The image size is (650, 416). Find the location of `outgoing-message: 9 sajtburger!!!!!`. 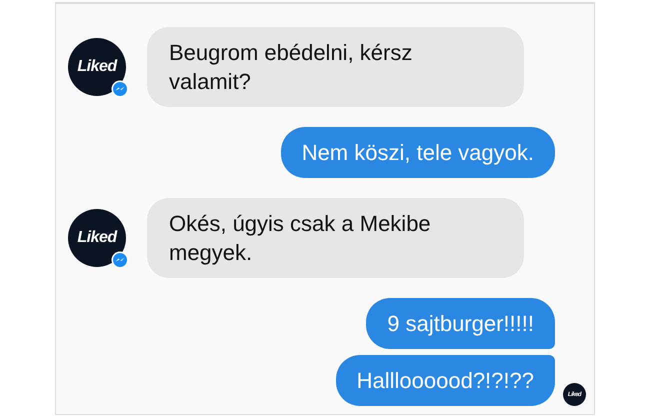

outgoing-message: 9 sajtburger!!!!! is located at coordinates (460, 323).